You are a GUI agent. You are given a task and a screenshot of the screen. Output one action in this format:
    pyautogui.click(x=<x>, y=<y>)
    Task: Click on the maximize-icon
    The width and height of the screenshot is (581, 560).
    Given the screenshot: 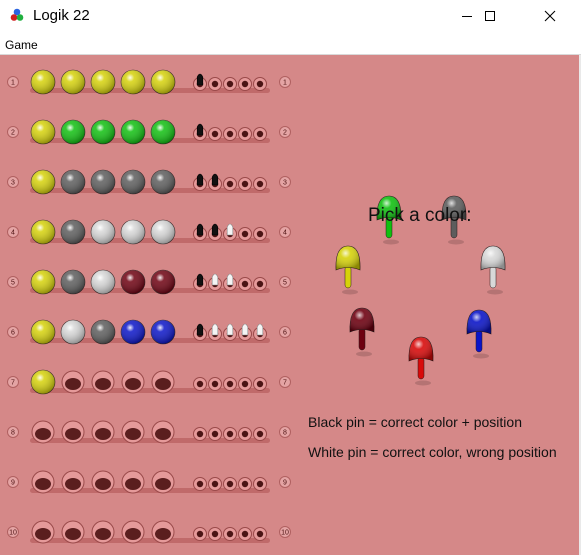 What is the action you would take?
    pyautogui.click(x=490, y=16)
    